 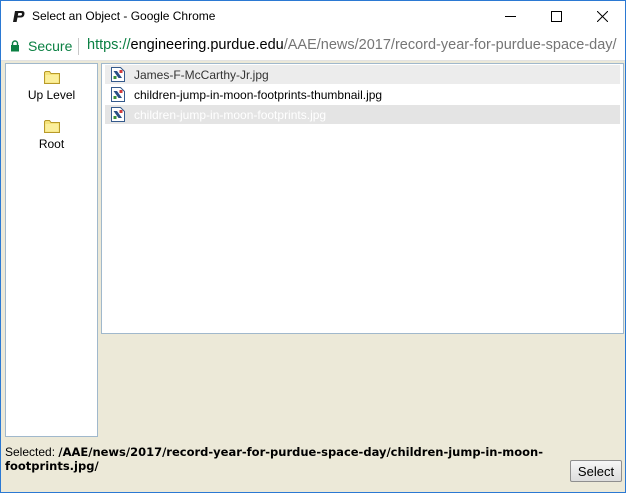 I want to click on up-level-button: Up Level, so click(x=51, y=86).